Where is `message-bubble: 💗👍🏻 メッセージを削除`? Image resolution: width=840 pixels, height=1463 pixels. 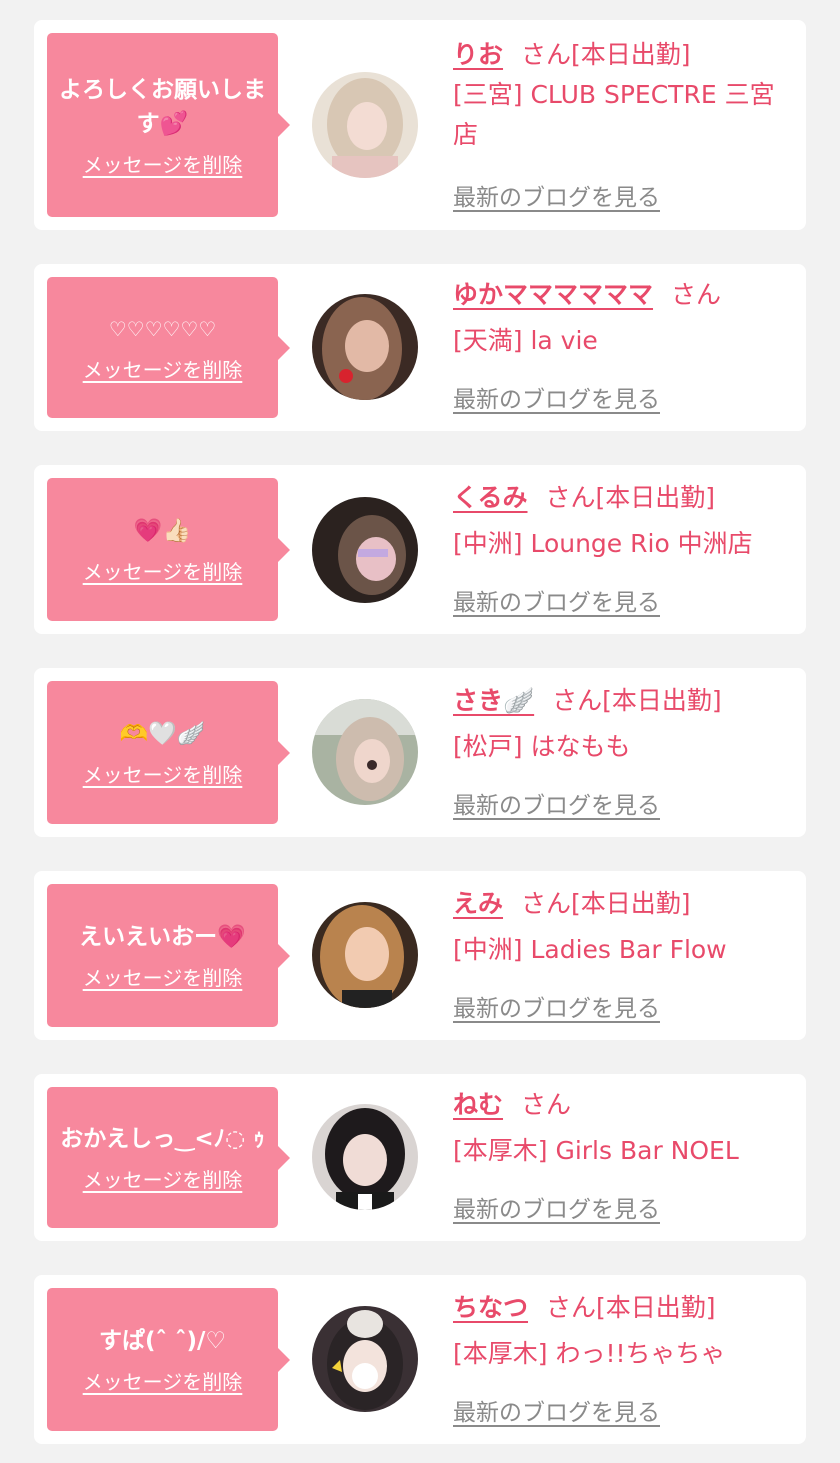
message-bubble: 💗👍🏻 メッセージを削除 is located at coordinates (168, 549).